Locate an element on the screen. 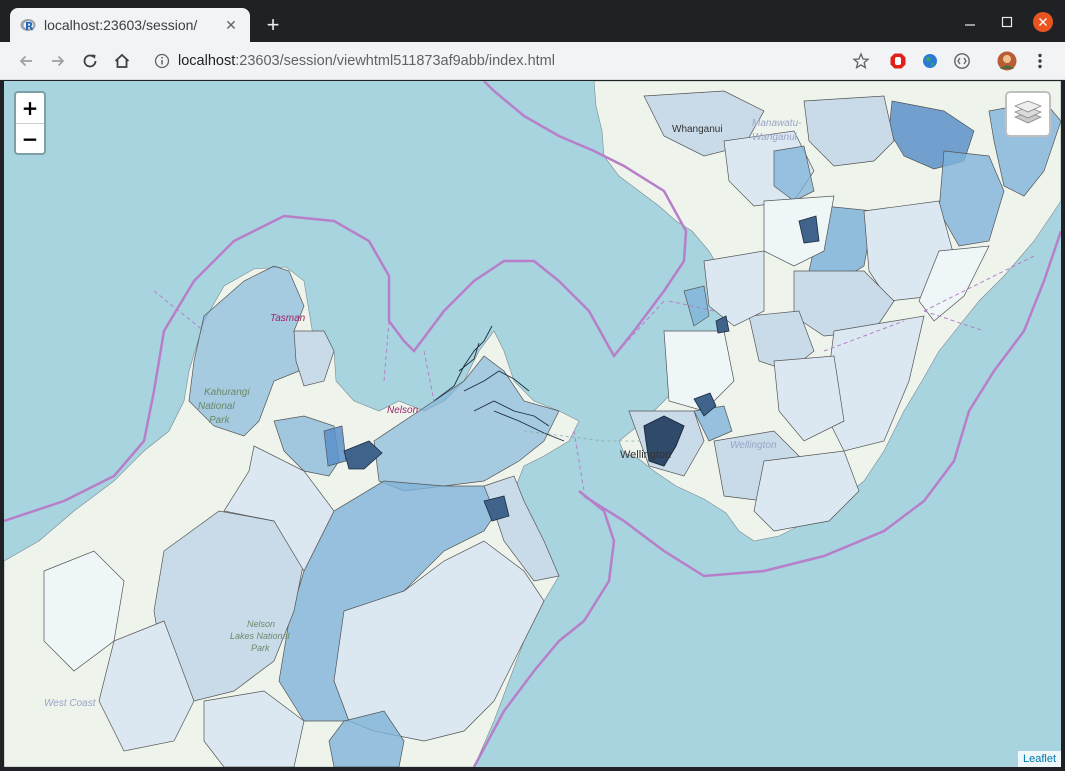 The height and width of the screenshot is (771, 1065). layers-control-button is located at coordinates (1028, 114).